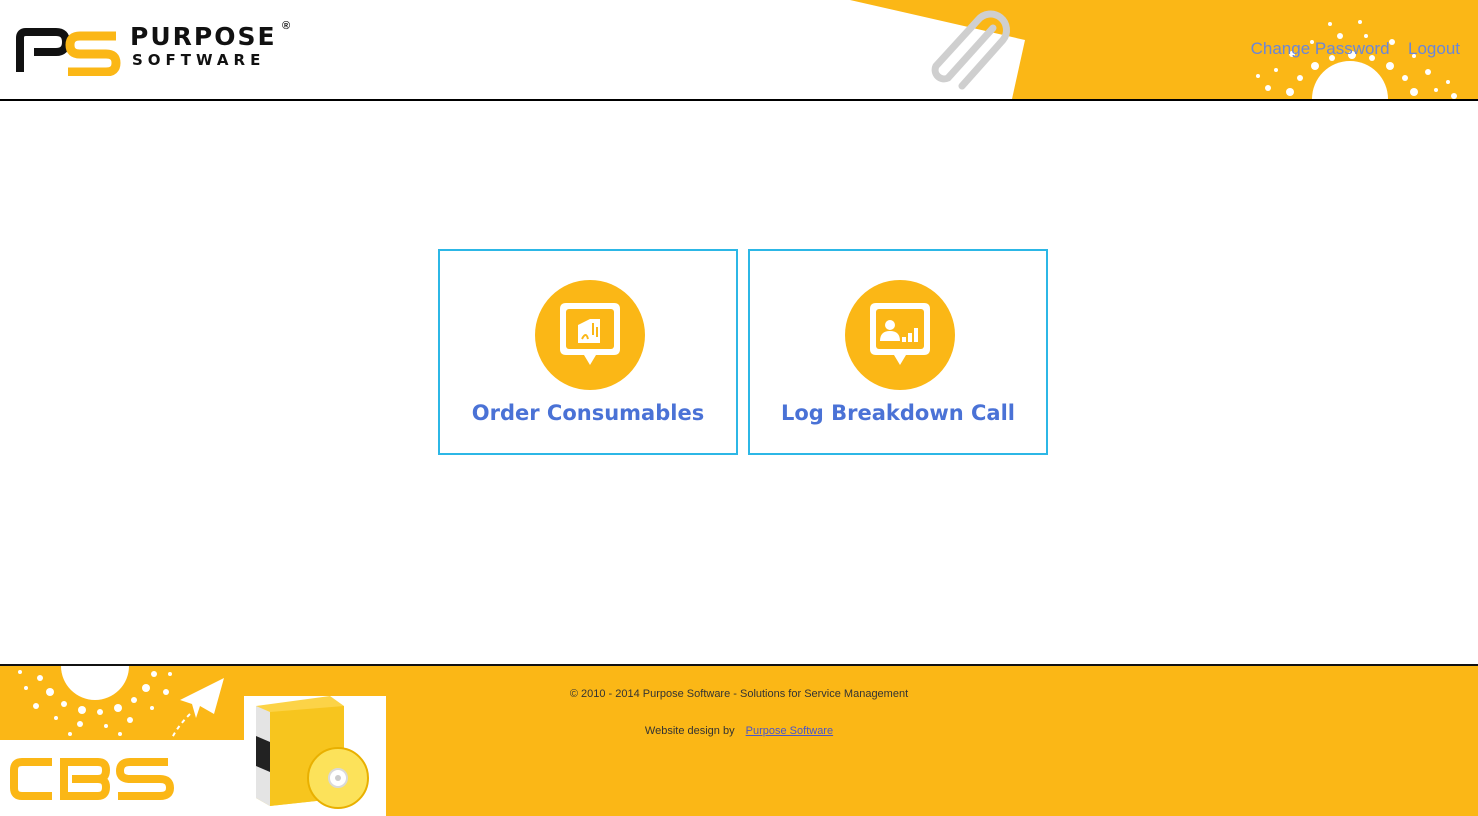  Describe the element at coordinates (898, 413) in the screenshot. I see `log-breakdown-call-label: Log Breakdown Call` at that location.